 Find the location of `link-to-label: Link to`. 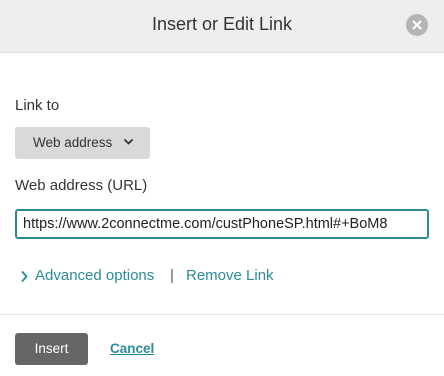

link-to-label: Link to is located at coordinates (37, 105).